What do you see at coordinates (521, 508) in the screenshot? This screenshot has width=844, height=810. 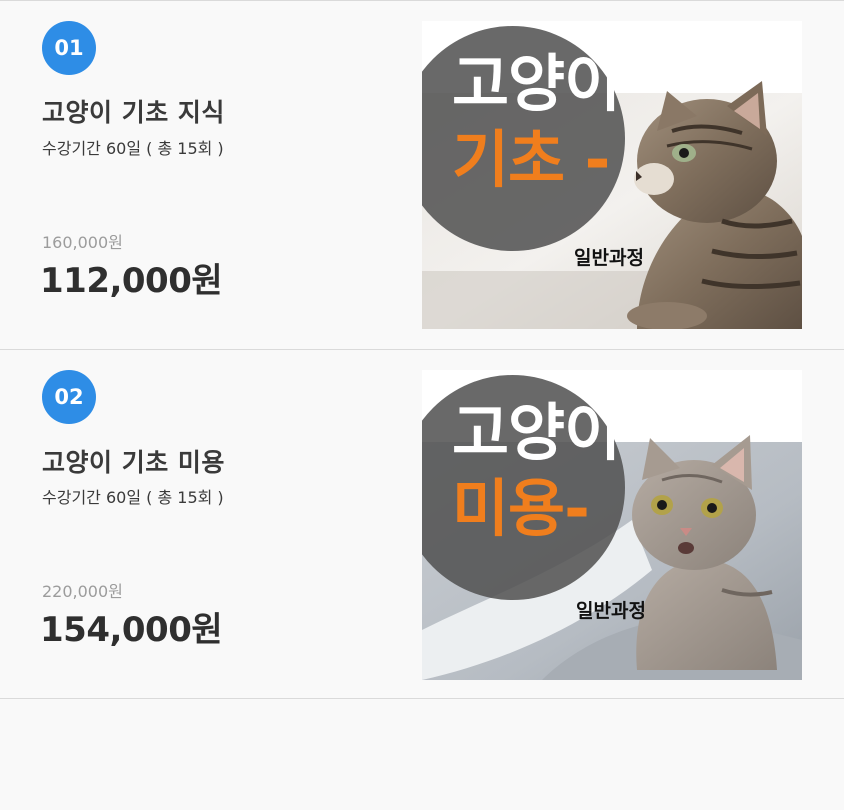 I see `thumbnail-title-line2: 미용-` at bounding box center [521, 508].